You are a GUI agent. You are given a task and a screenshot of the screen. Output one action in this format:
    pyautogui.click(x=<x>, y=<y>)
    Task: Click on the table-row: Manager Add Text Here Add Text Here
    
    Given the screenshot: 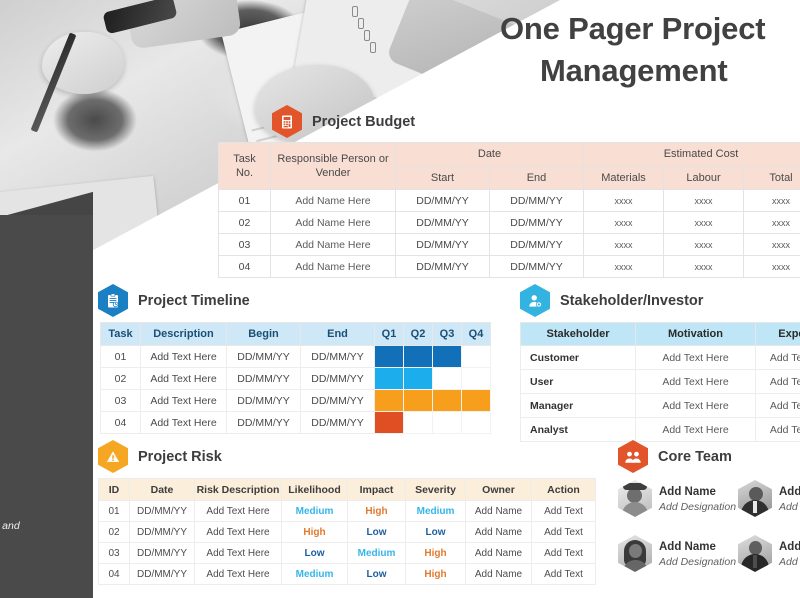 What is the action you would take?
    pyautogui.click(x=660, y=405)
    